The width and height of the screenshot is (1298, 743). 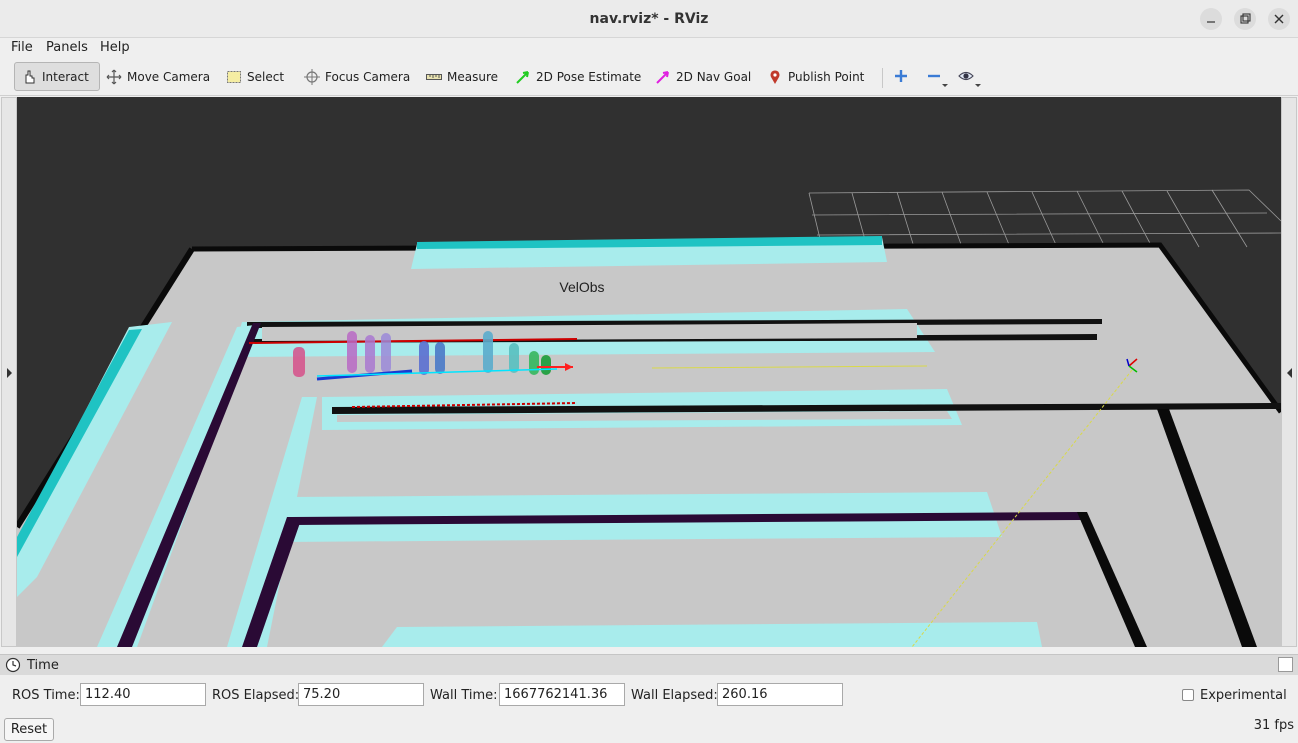 I want to click on tool-interact-label: Interact, so click(x=65, y=76).